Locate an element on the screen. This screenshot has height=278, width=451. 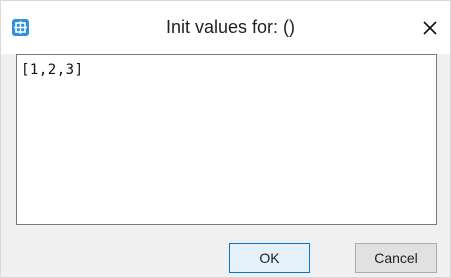
close-button is located at coordinates (430, 28).